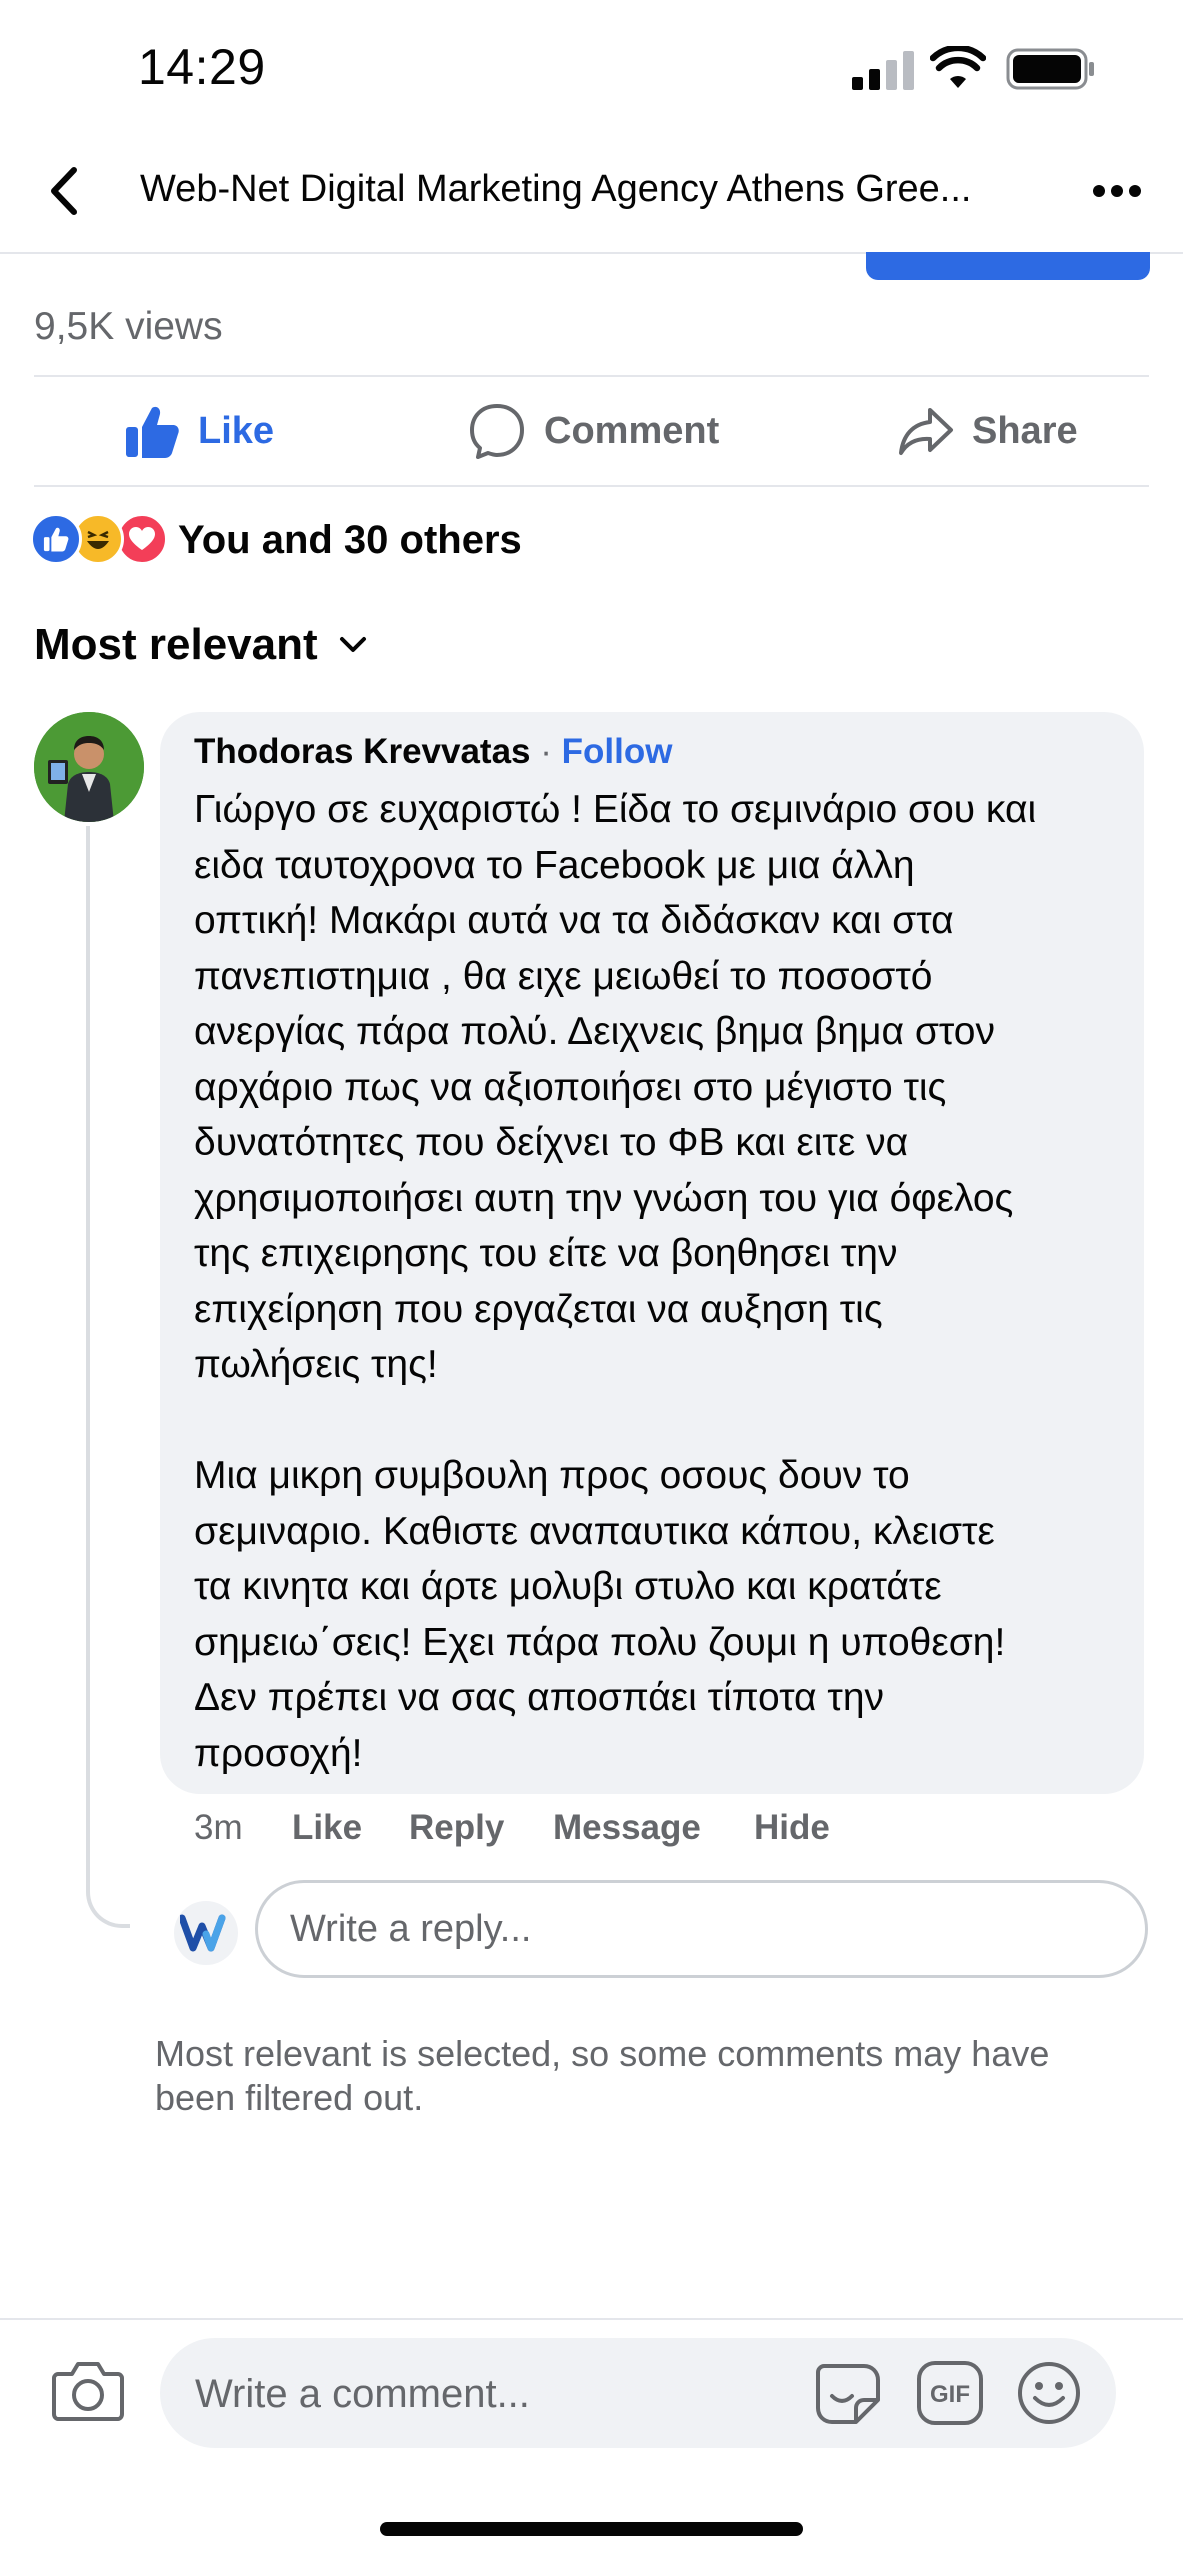 Image resolution: width=1183 pixels, height=2562 pixels. I want to click on comment-label: Comment, so click(632, 430).